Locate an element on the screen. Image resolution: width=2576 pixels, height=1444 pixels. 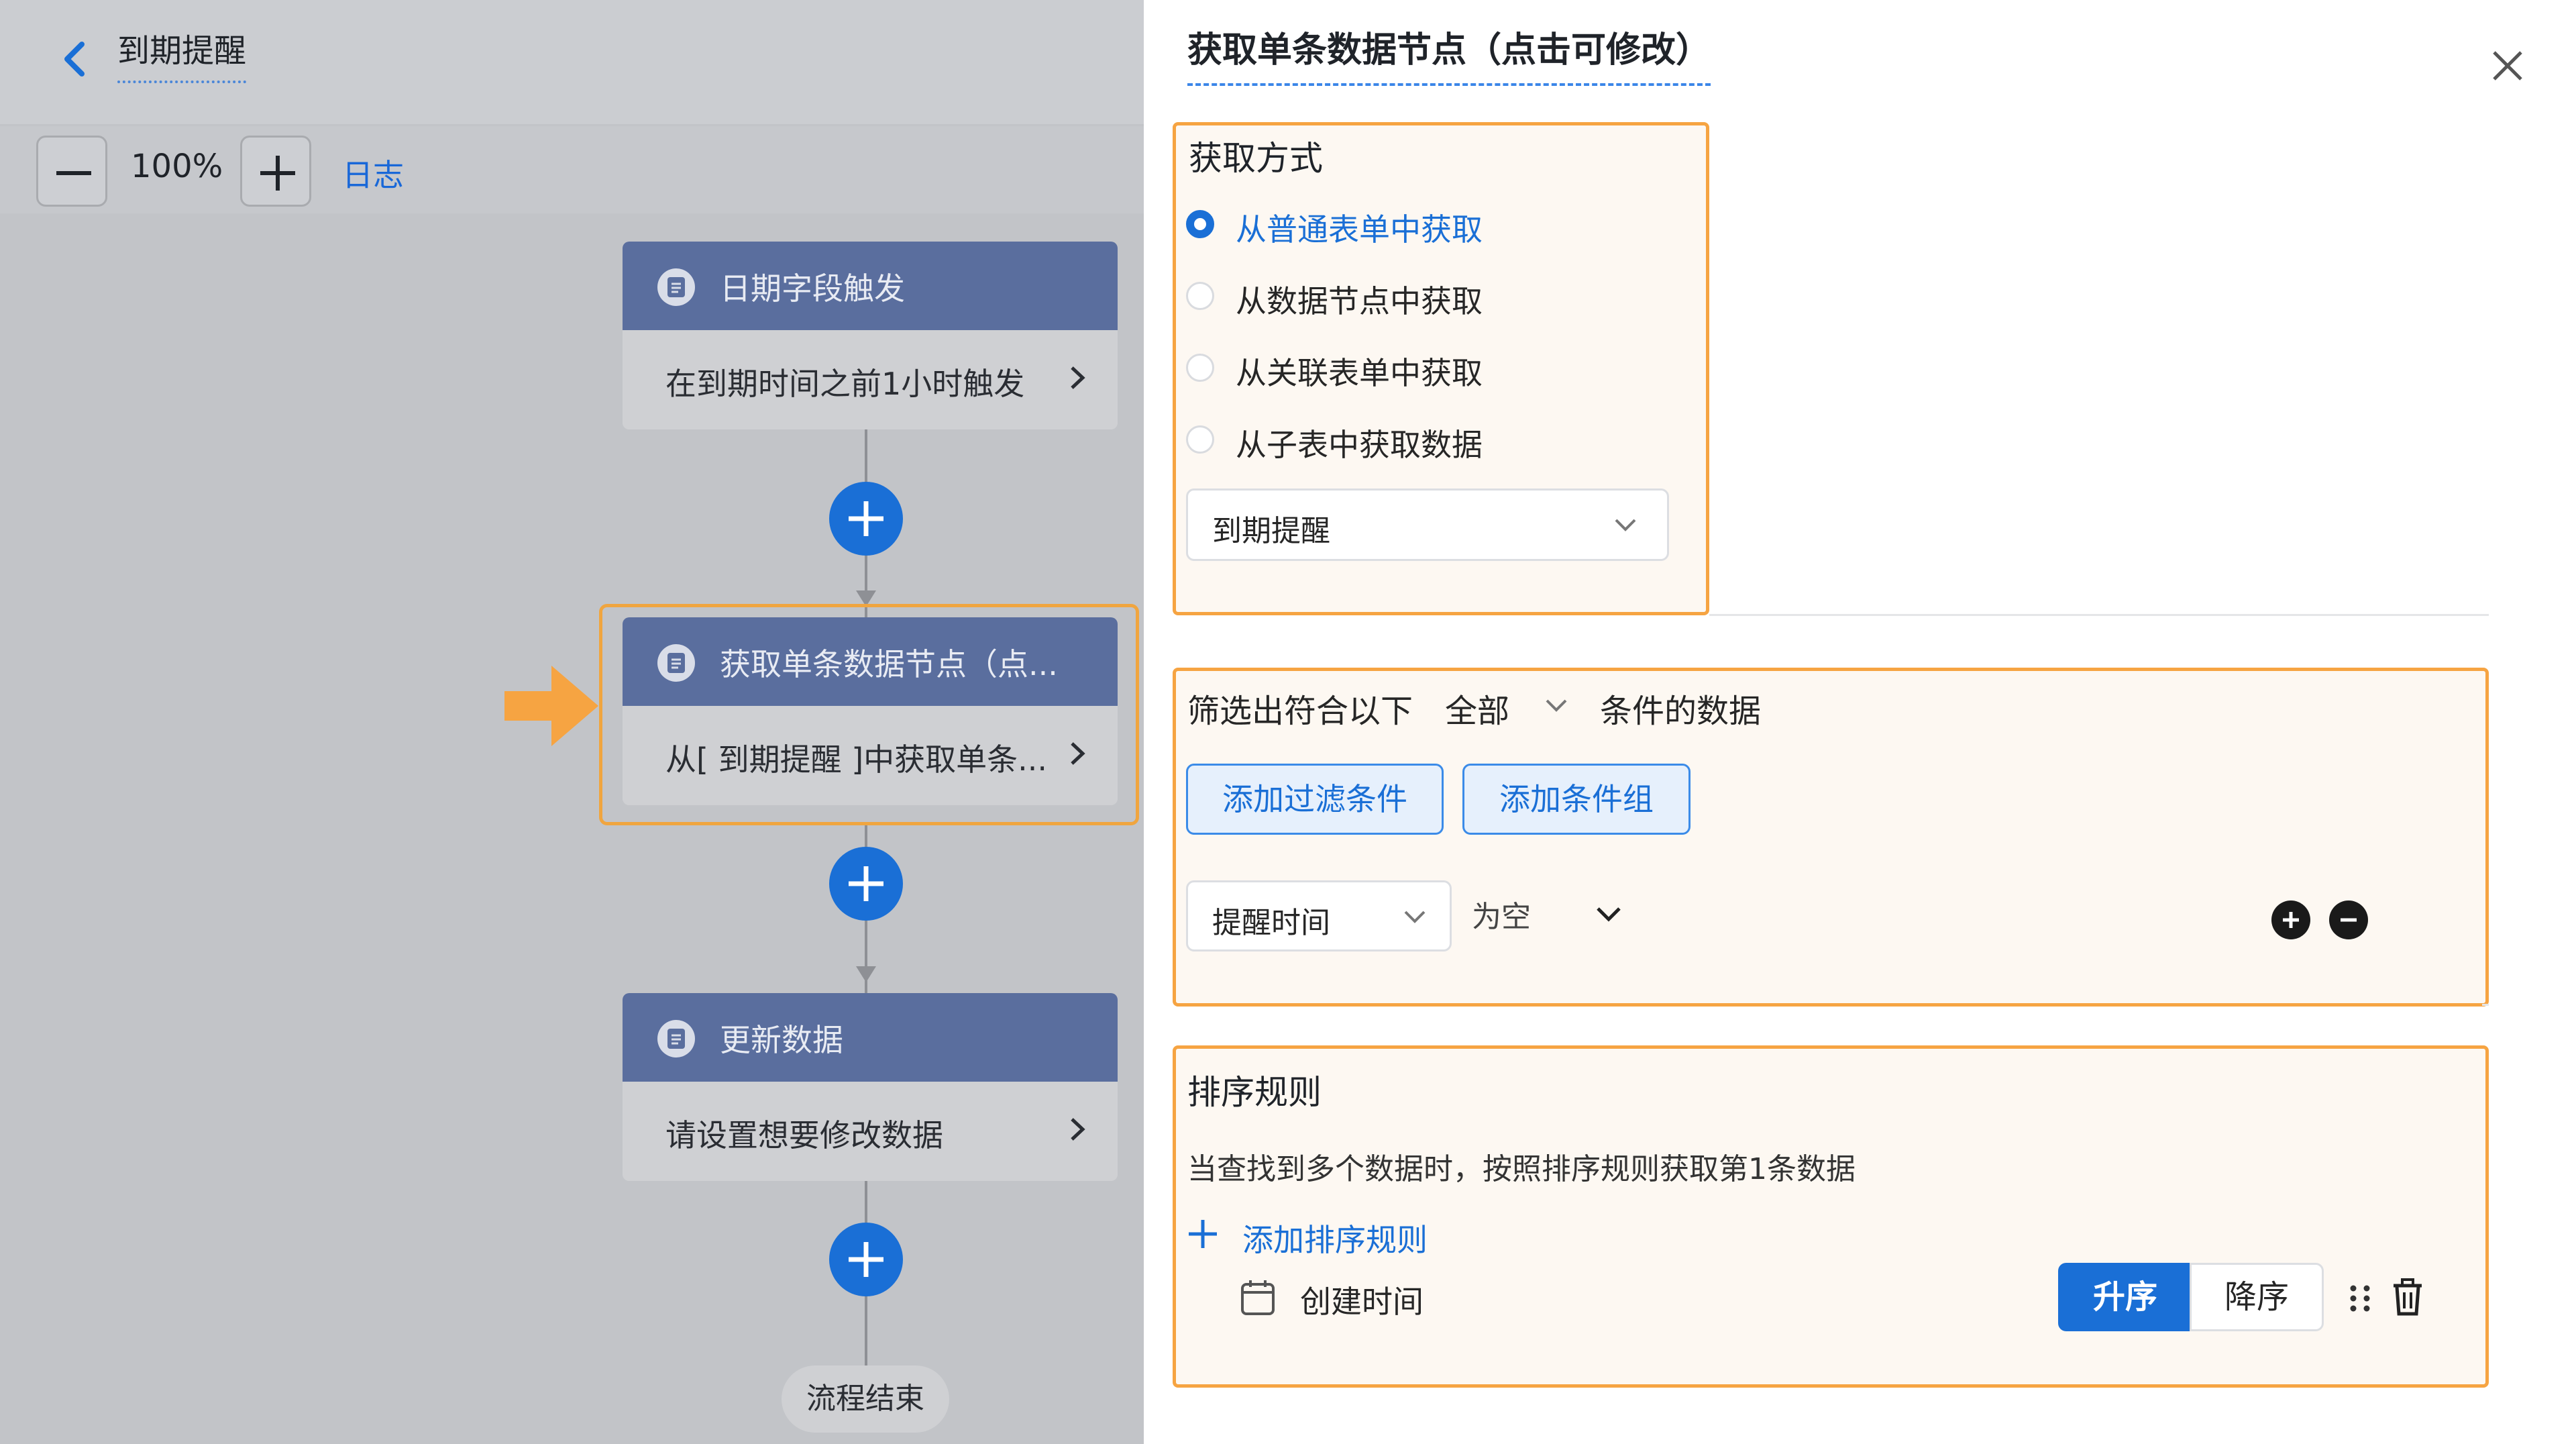
node-body: 请设置想要修改数据 is located at coordinates (870, 1131).